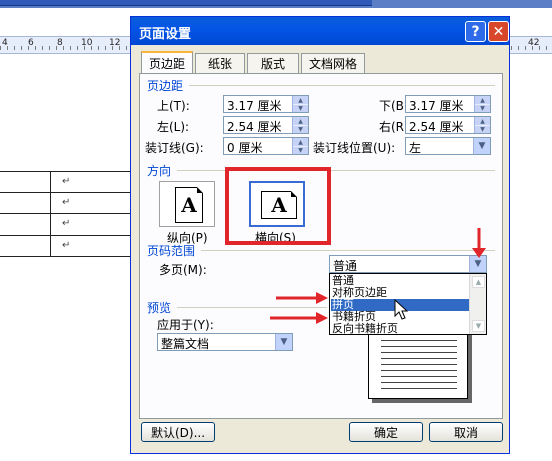  I want to click on mouse-cursor-icon, so click(401, 309).